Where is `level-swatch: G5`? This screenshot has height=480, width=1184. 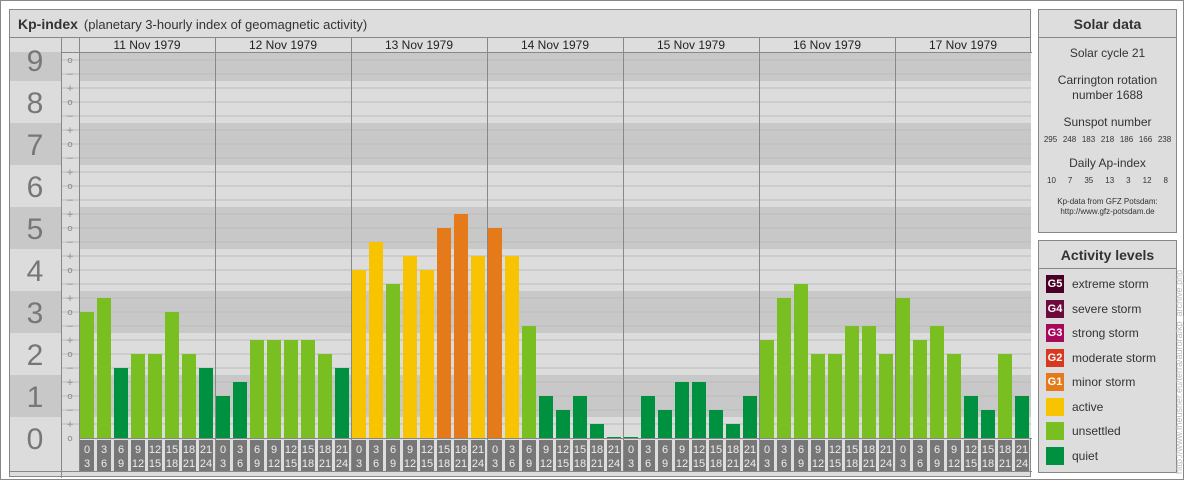
level-swatch: G5 is located at coordinates (1055, 284).